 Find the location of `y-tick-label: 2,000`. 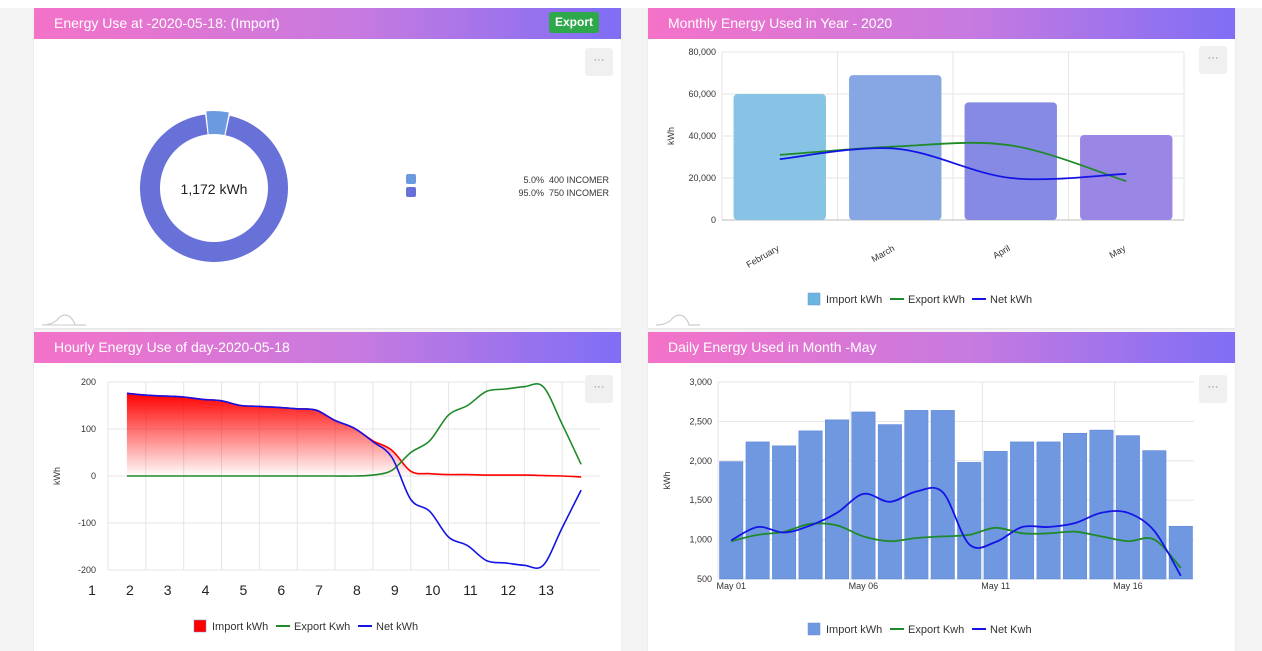

y-tick-label: 2,000 is located at coordinates (700, 461).